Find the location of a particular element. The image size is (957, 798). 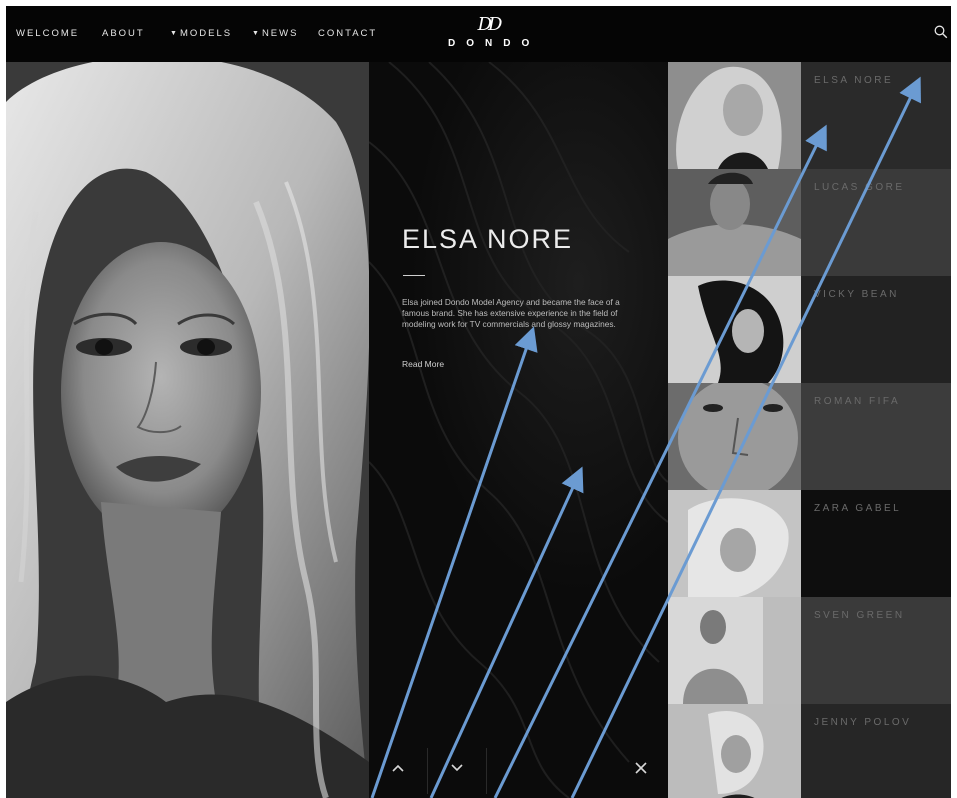

model-list-name: ZARA GABEL is located at coordinates (858, 508).